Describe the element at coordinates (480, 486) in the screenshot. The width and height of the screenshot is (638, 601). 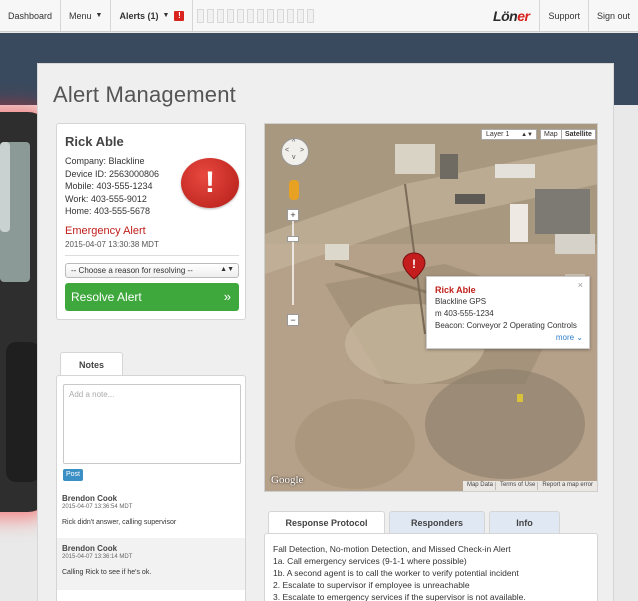
I see `map-data-link: Map Data` at that location.